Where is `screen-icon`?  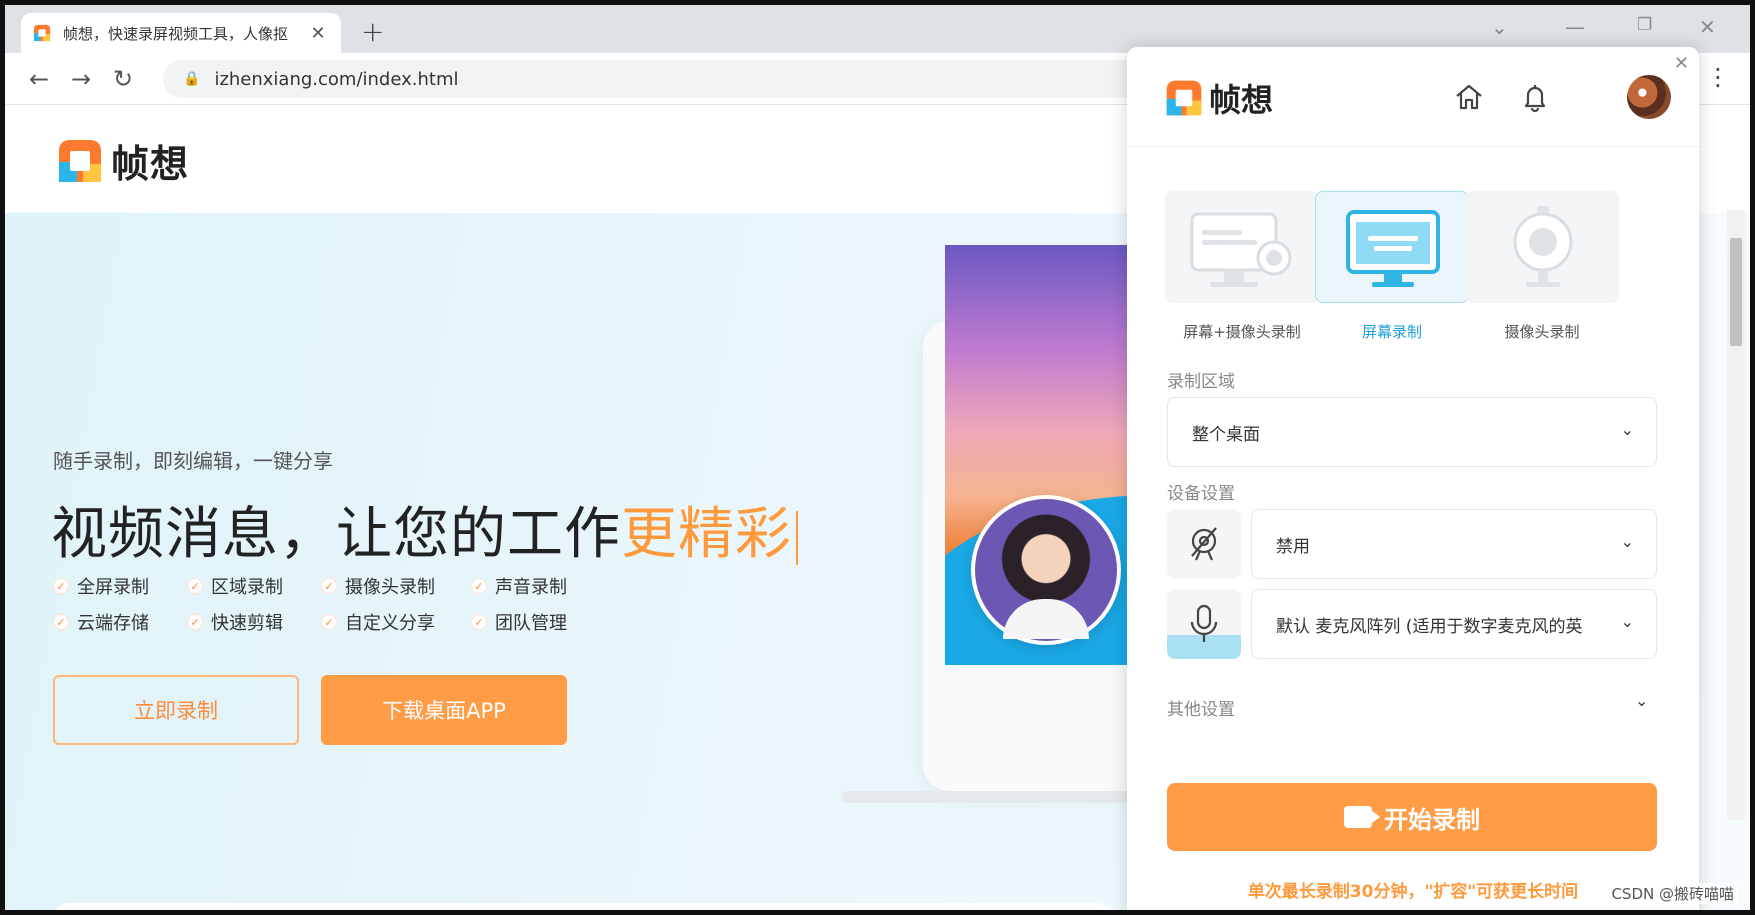 screen-icon is located at coordinates (1393, 248).